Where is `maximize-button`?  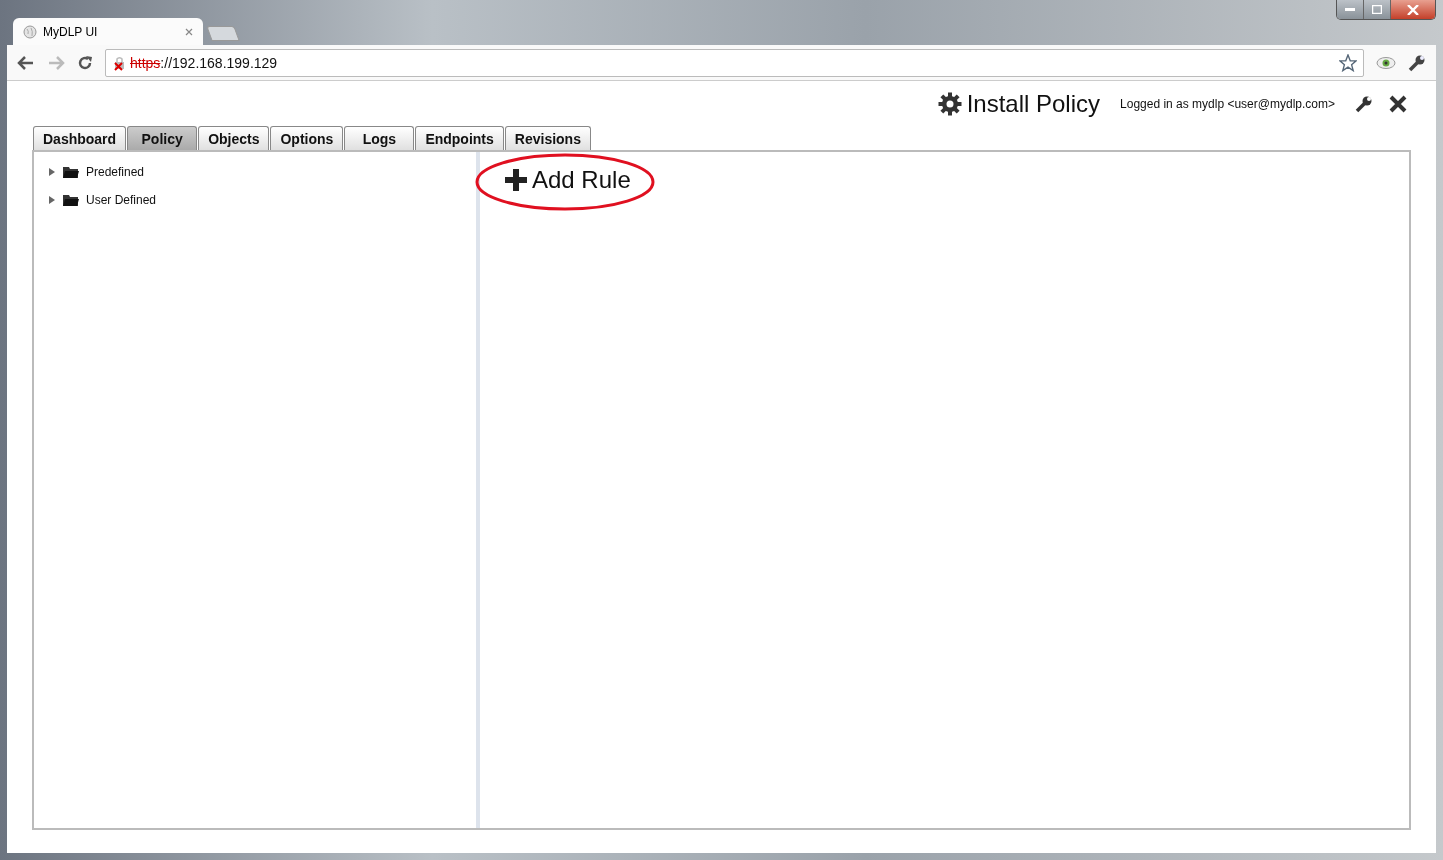 maximize-button is located at coordinates (1377, 9).